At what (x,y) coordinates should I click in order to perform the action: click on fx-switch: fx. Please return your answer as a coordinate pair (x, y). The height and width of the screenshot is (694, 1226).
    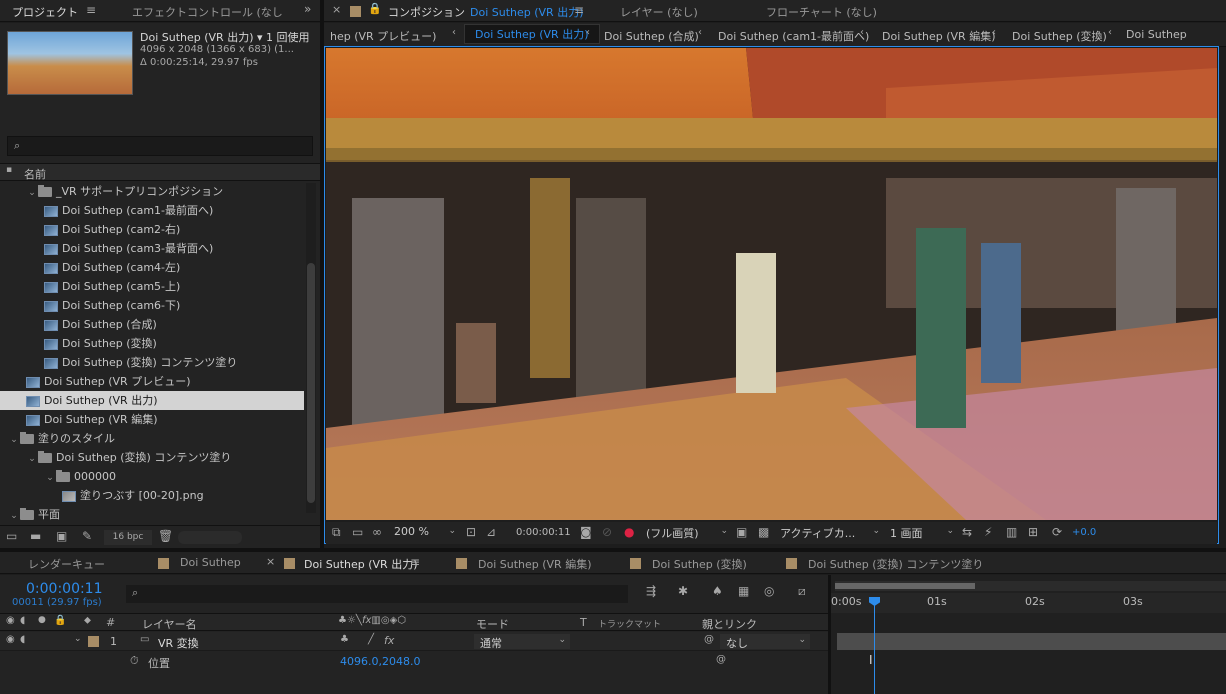
    Looking at the image, I should click on (389, 640).